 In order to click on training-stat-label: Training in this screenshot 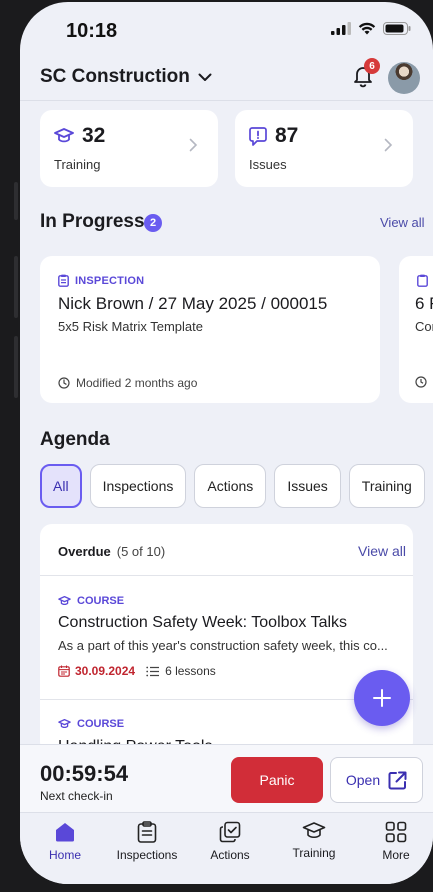, I will do `click(77, 164)`.